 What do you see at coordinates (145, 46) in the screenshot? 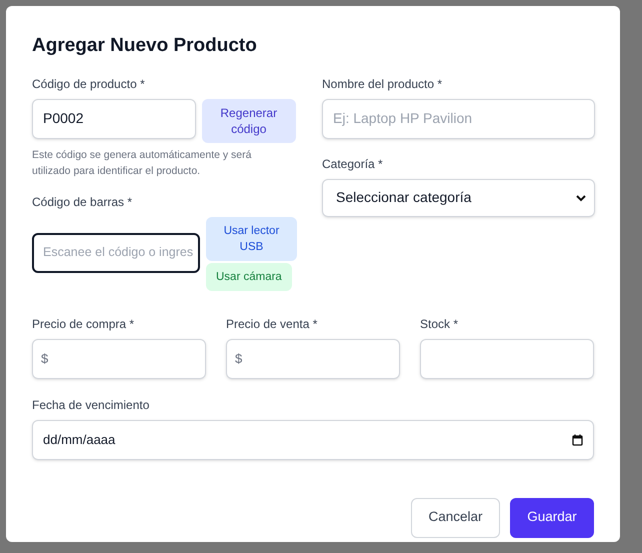
I see `dialog-title: Agregar Nuevo Producto` at bounding box center [145, 46].